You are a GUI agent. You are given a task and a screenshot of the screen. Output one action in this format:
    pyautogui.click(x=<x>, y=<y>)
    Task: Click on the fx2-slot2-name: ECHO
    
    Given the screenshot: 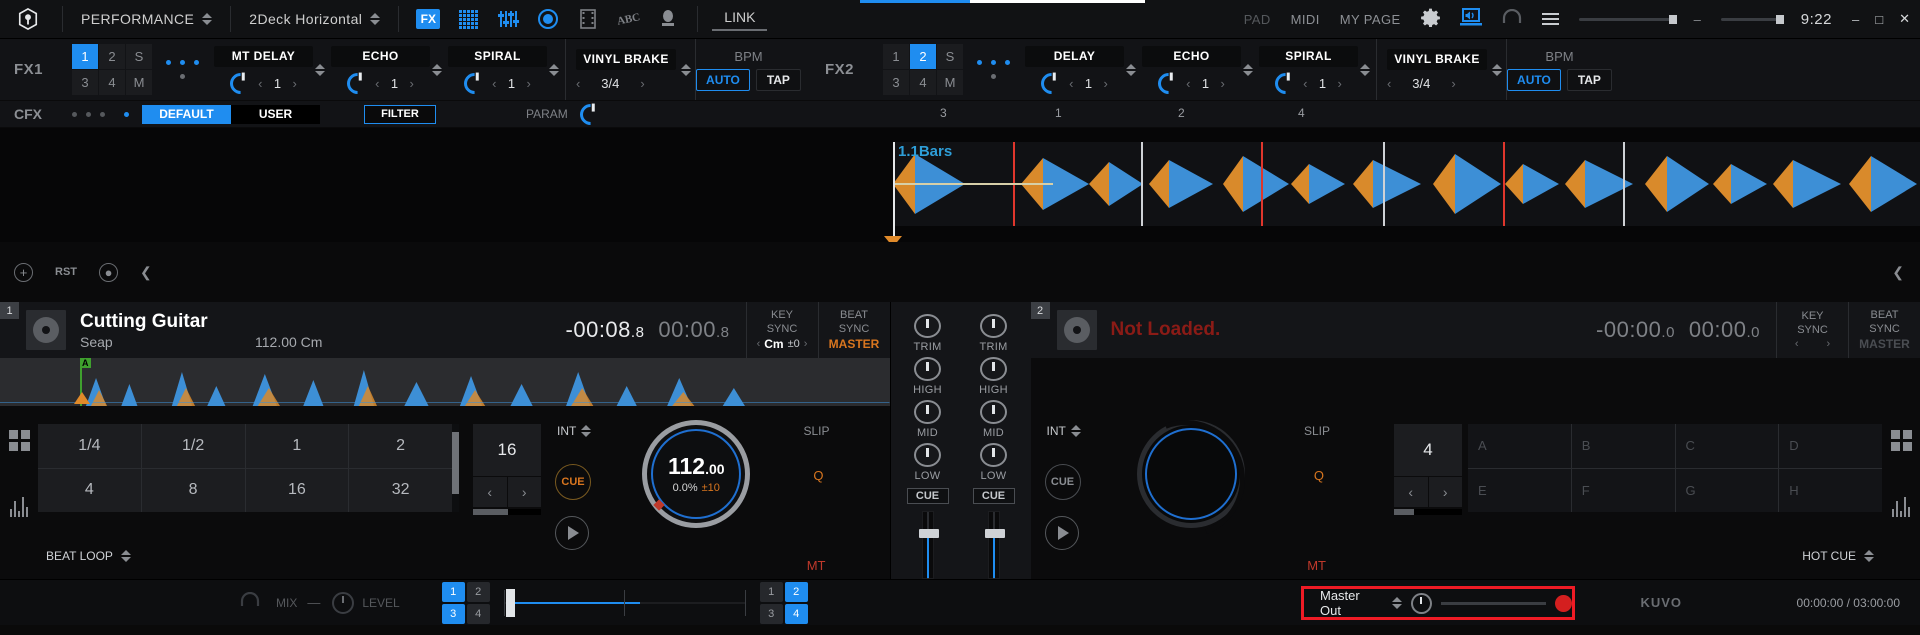 What is the action you would take?
    pyautogui.click(x=1191, y=56)
    